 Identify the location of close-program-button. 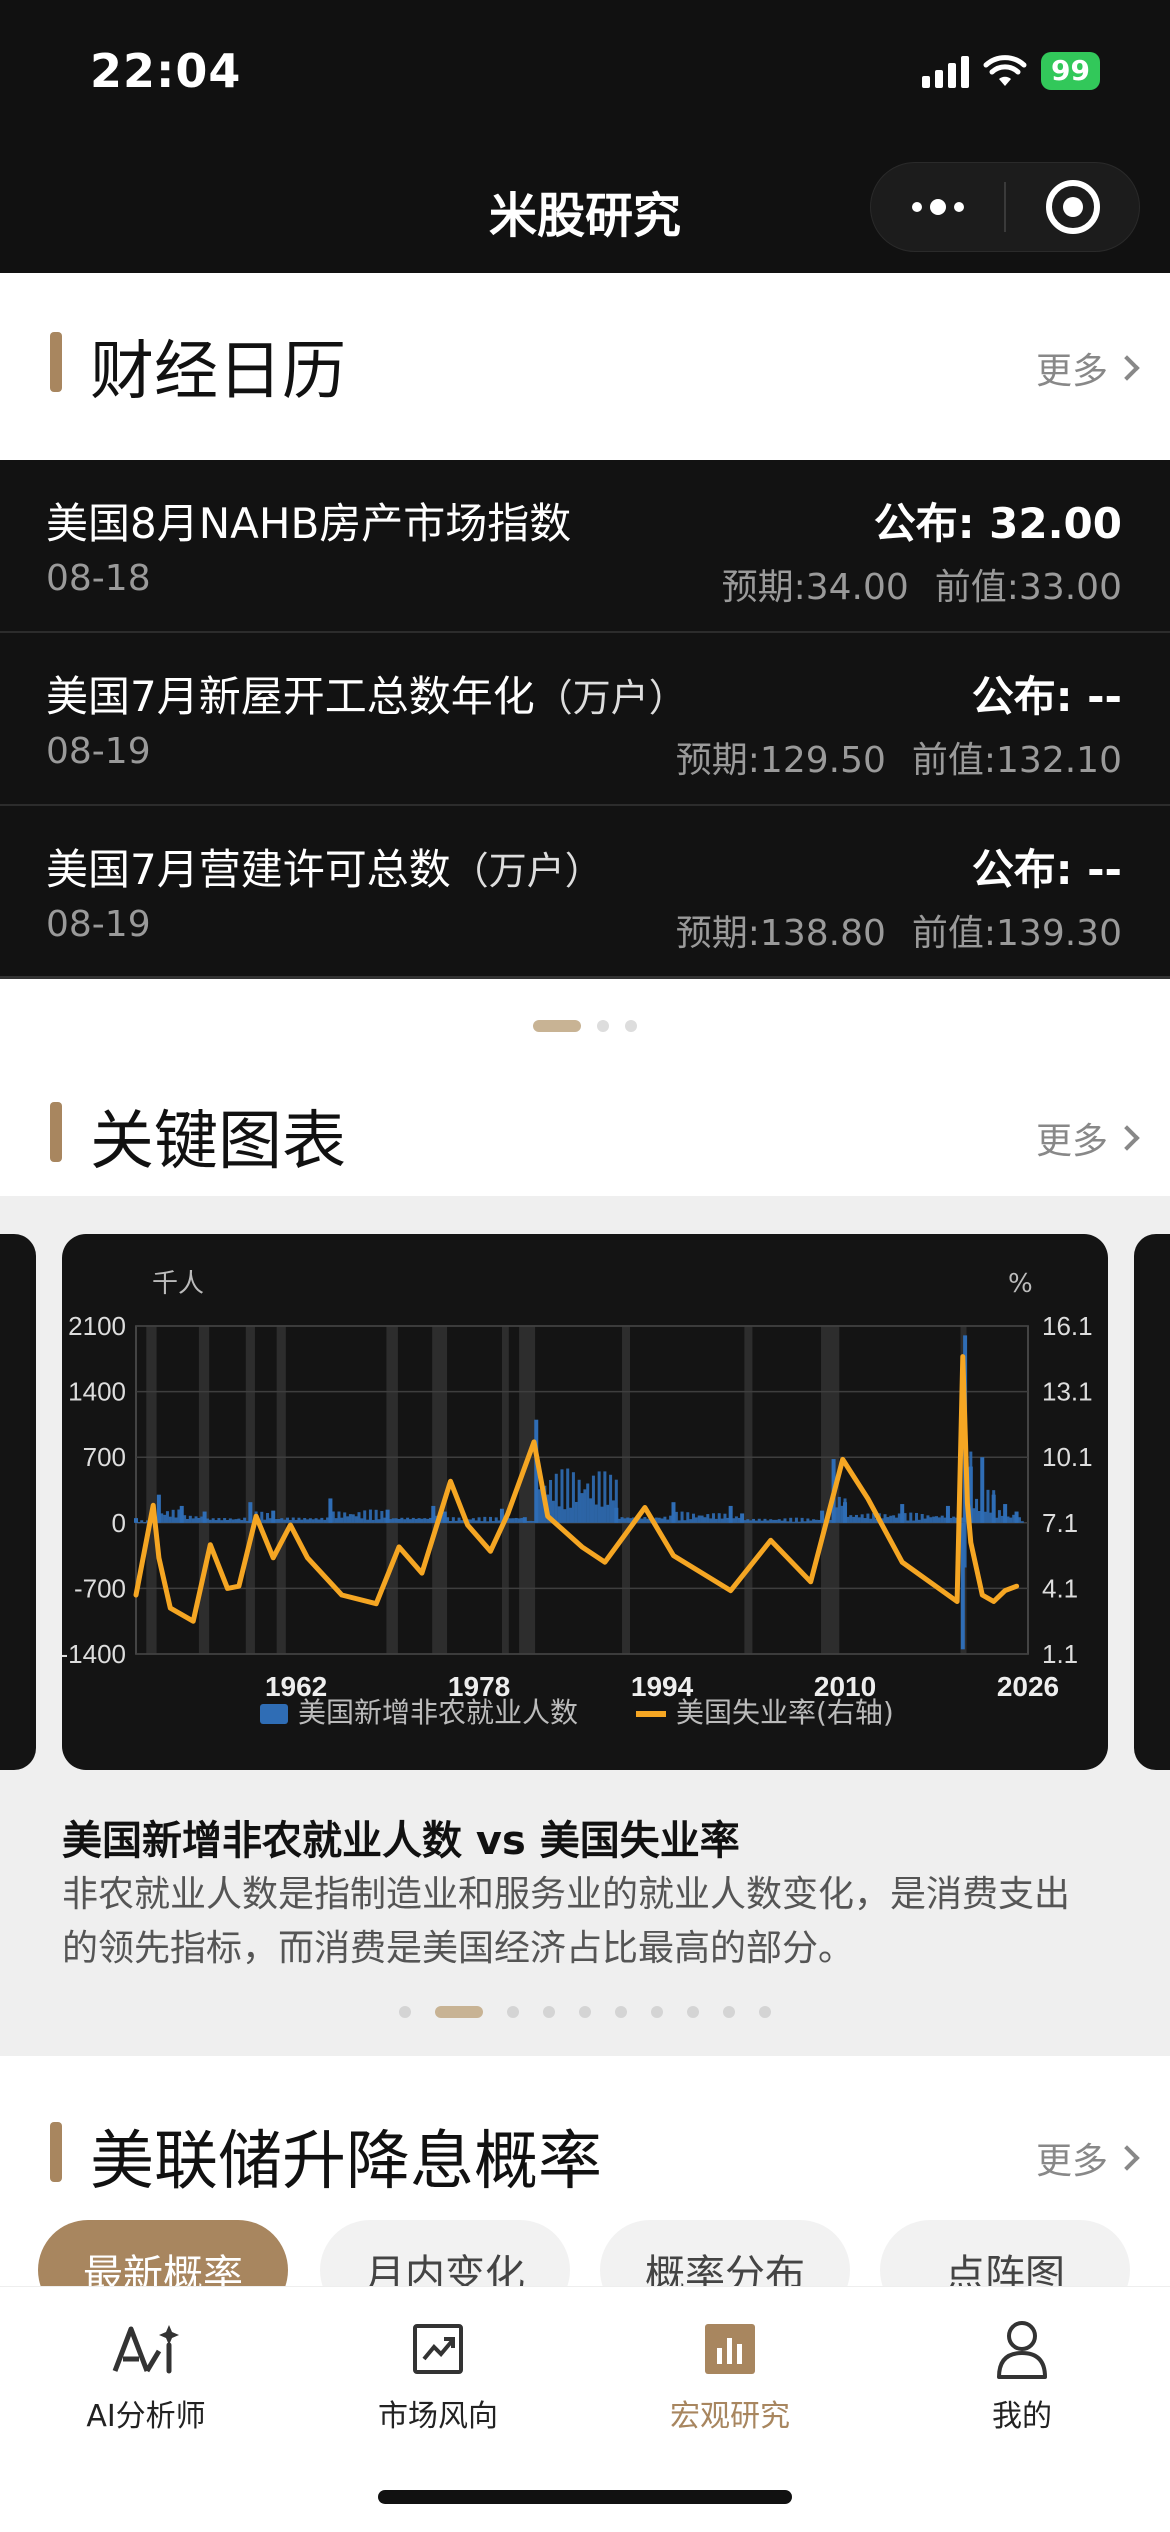
(1072, 207).